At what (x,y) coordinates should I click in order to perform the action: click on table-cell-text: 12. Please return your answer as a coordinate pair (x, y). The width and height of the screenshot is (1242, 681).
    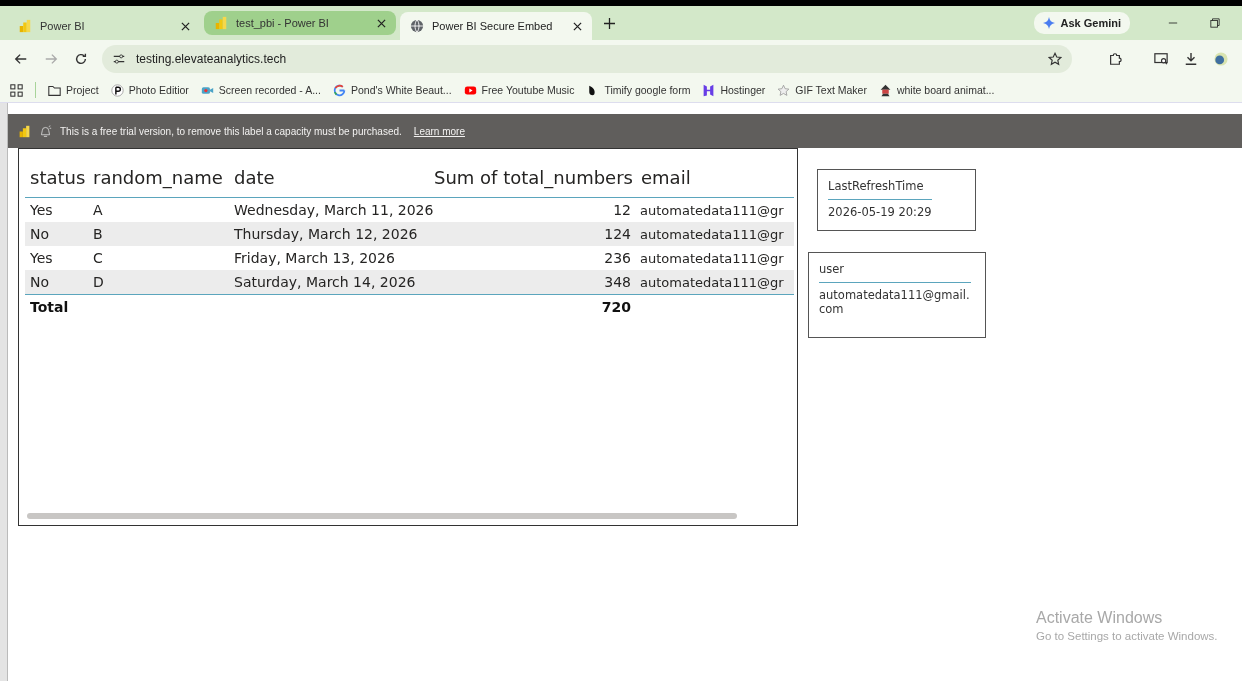
    Looking at the image, I should click on (622, 210).